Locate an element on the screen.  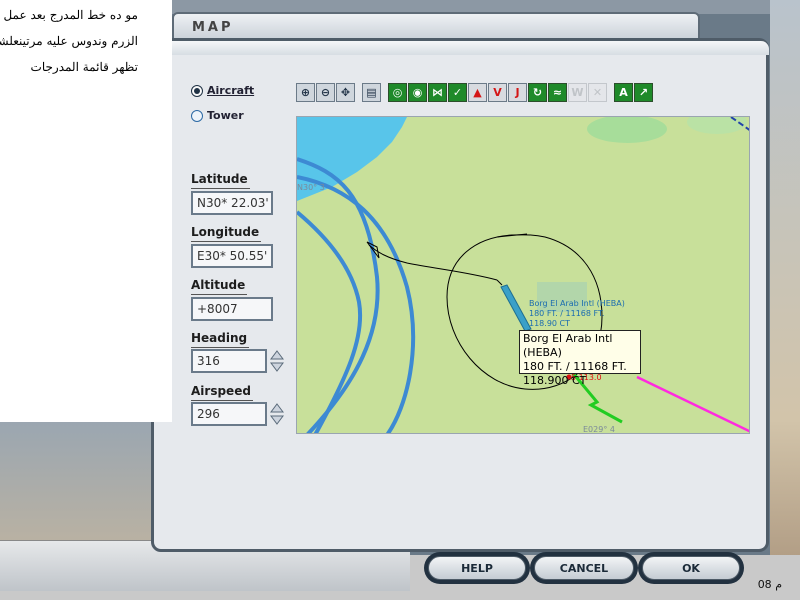
victor-route-icon: V is located at coordinates (497, 92).